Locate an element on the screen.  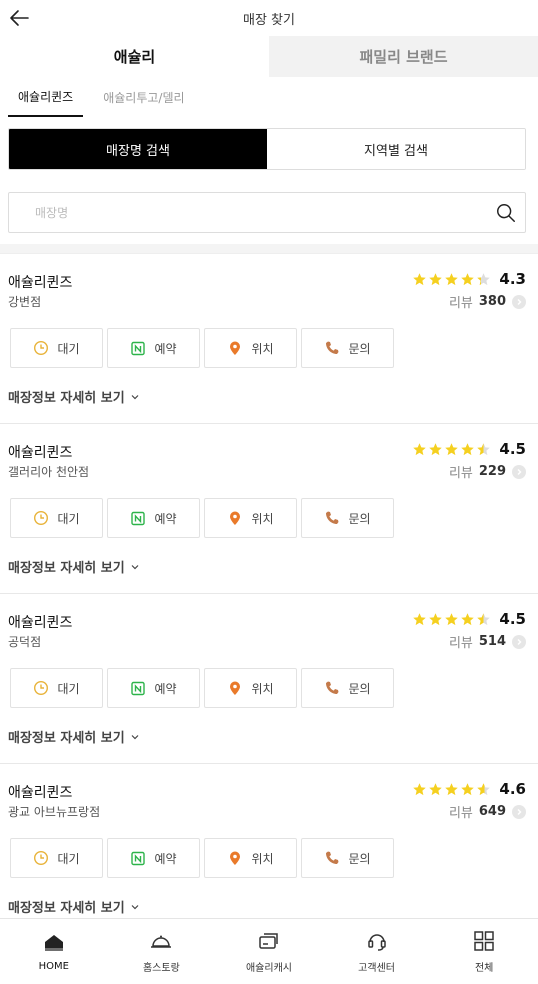
review-link: 리뷰 649 is located at coordinates (487, 811).